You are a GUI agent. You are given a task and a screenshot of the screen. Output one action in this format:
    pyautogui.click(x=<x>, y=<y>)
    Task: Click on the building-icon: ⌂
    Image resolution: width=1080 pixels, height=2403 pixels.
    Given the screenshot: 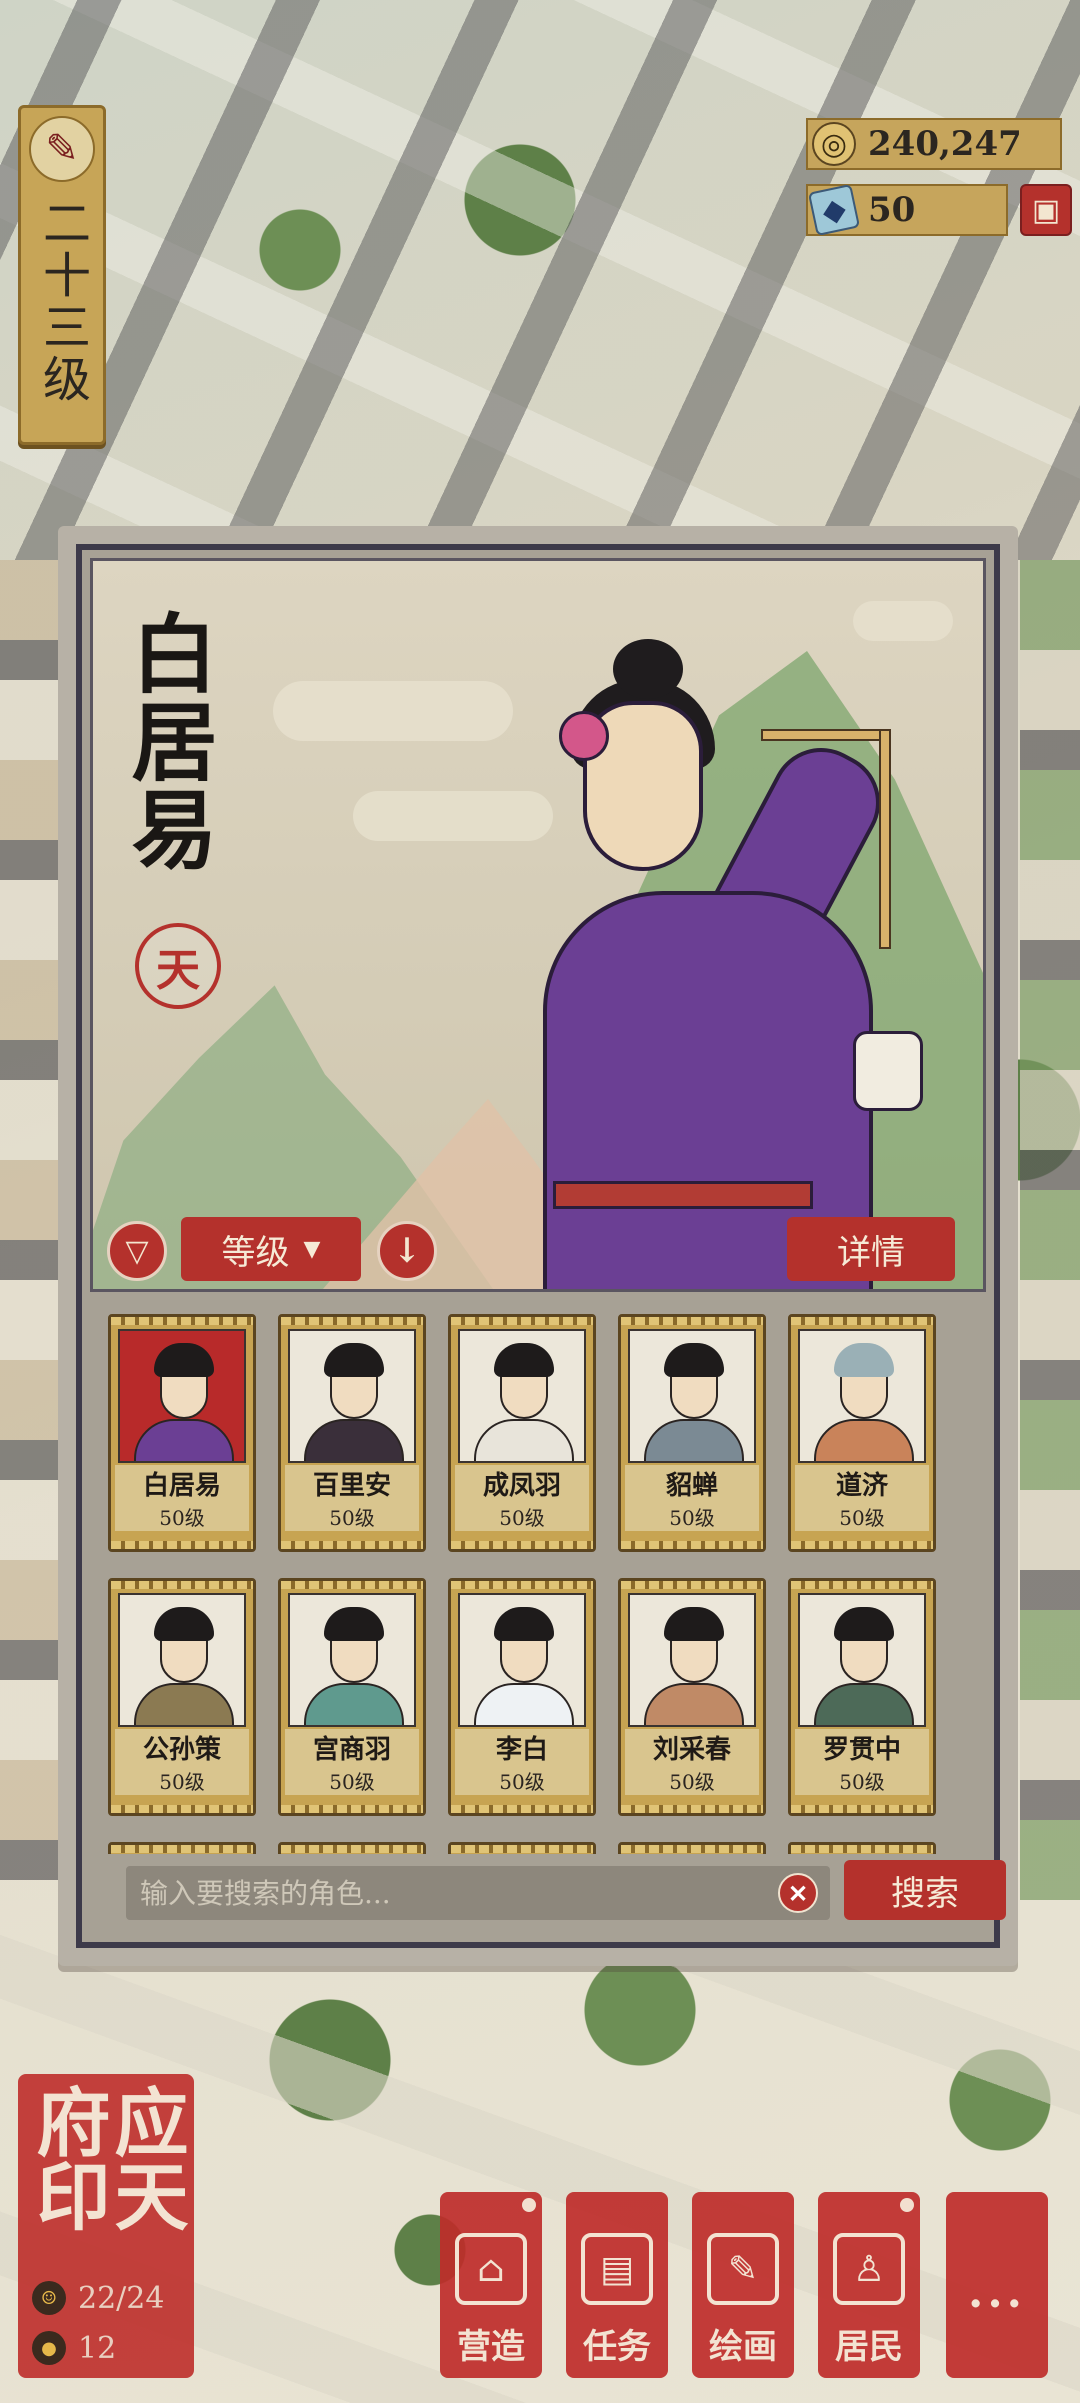 What is the action you would take?
    pyautogui.click(x=491, y=2269)
    